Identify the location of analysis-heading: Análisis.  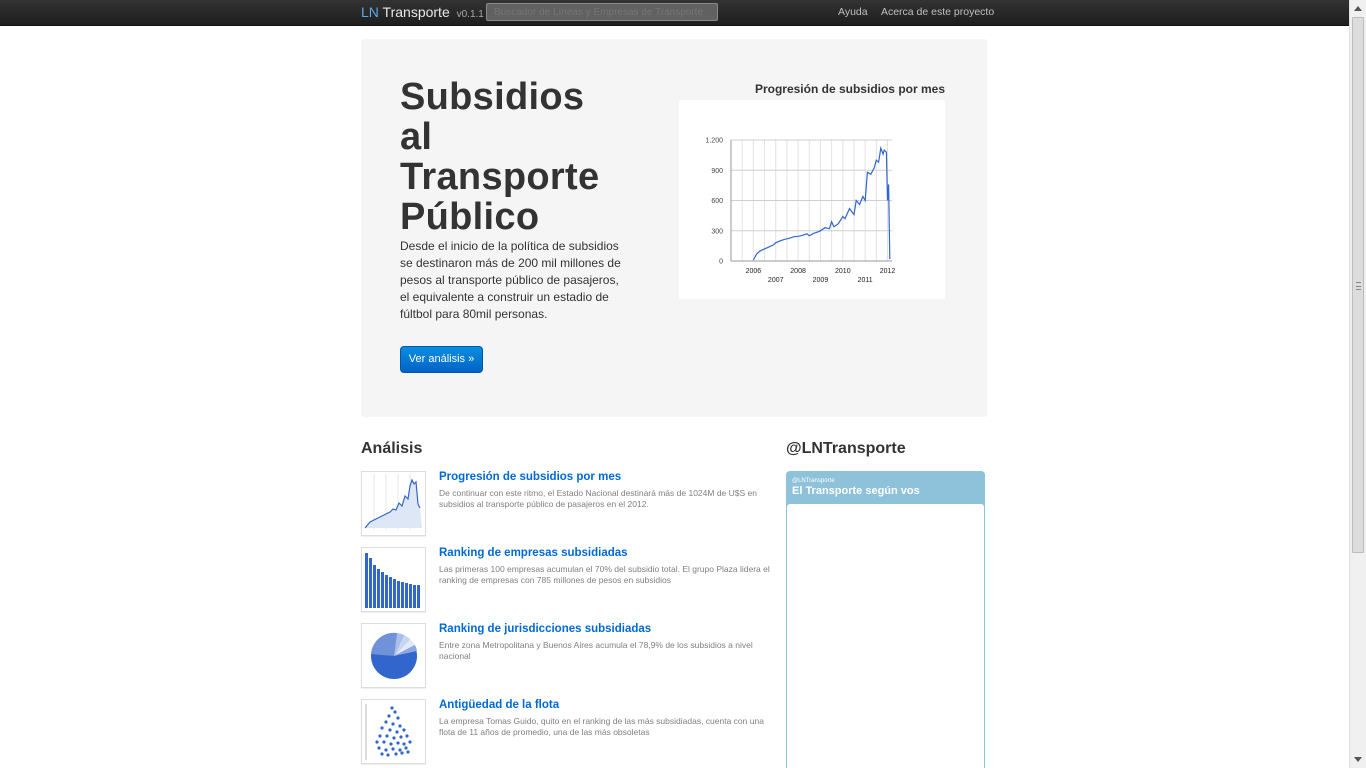
(392, 448).